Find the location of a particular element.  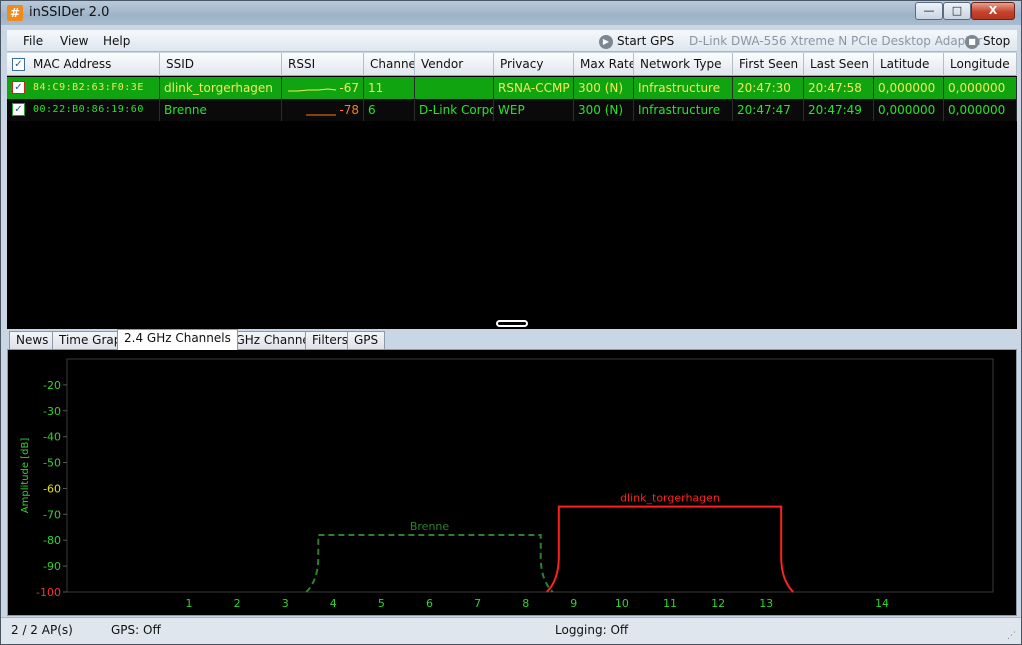

play-icon: ▶ is located at coordinates (606, 41).